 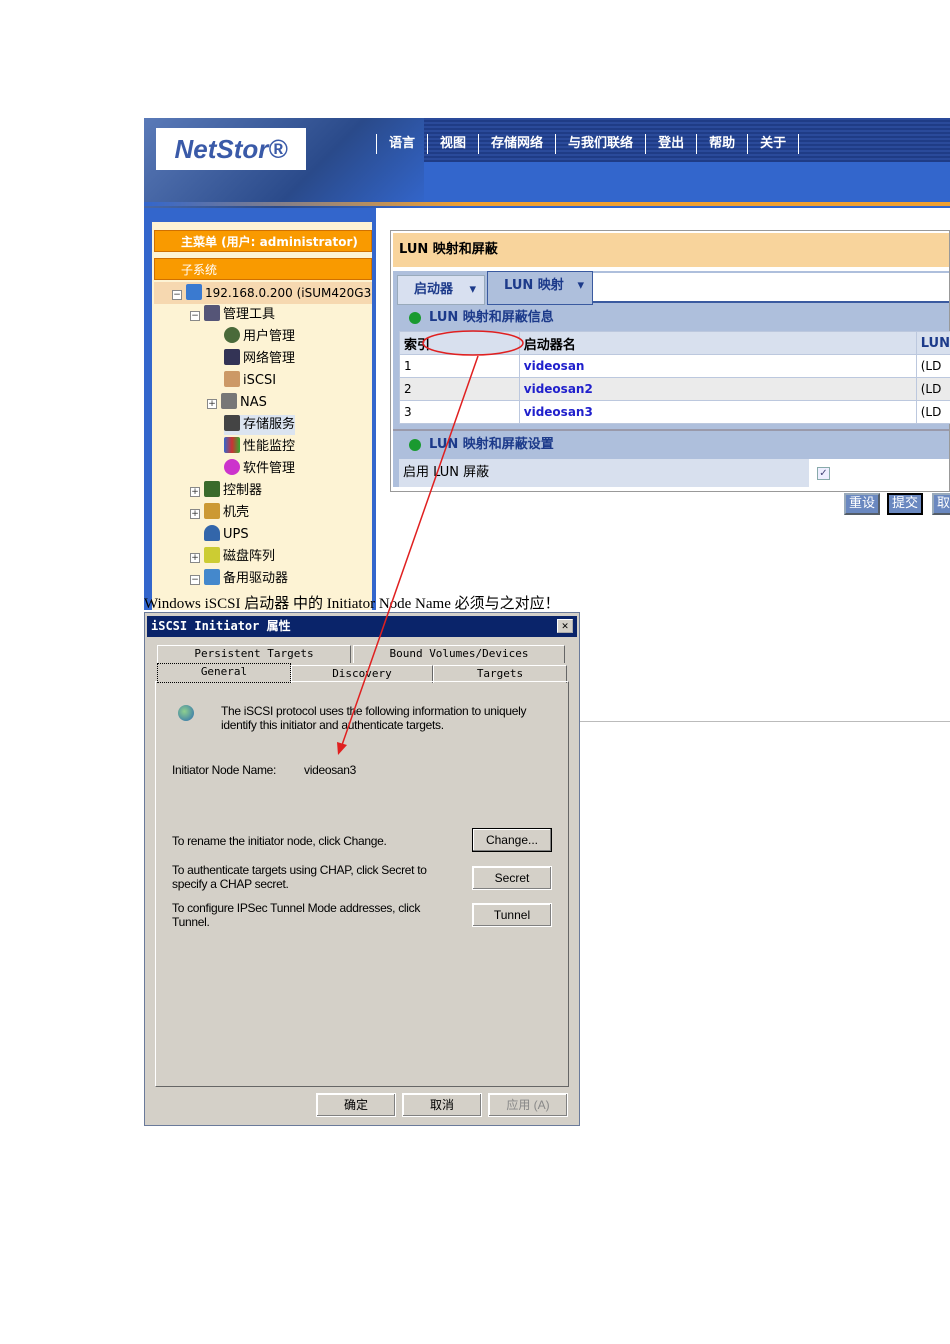 I want to click on nav-about: 关于, so click(x=773, y=144).